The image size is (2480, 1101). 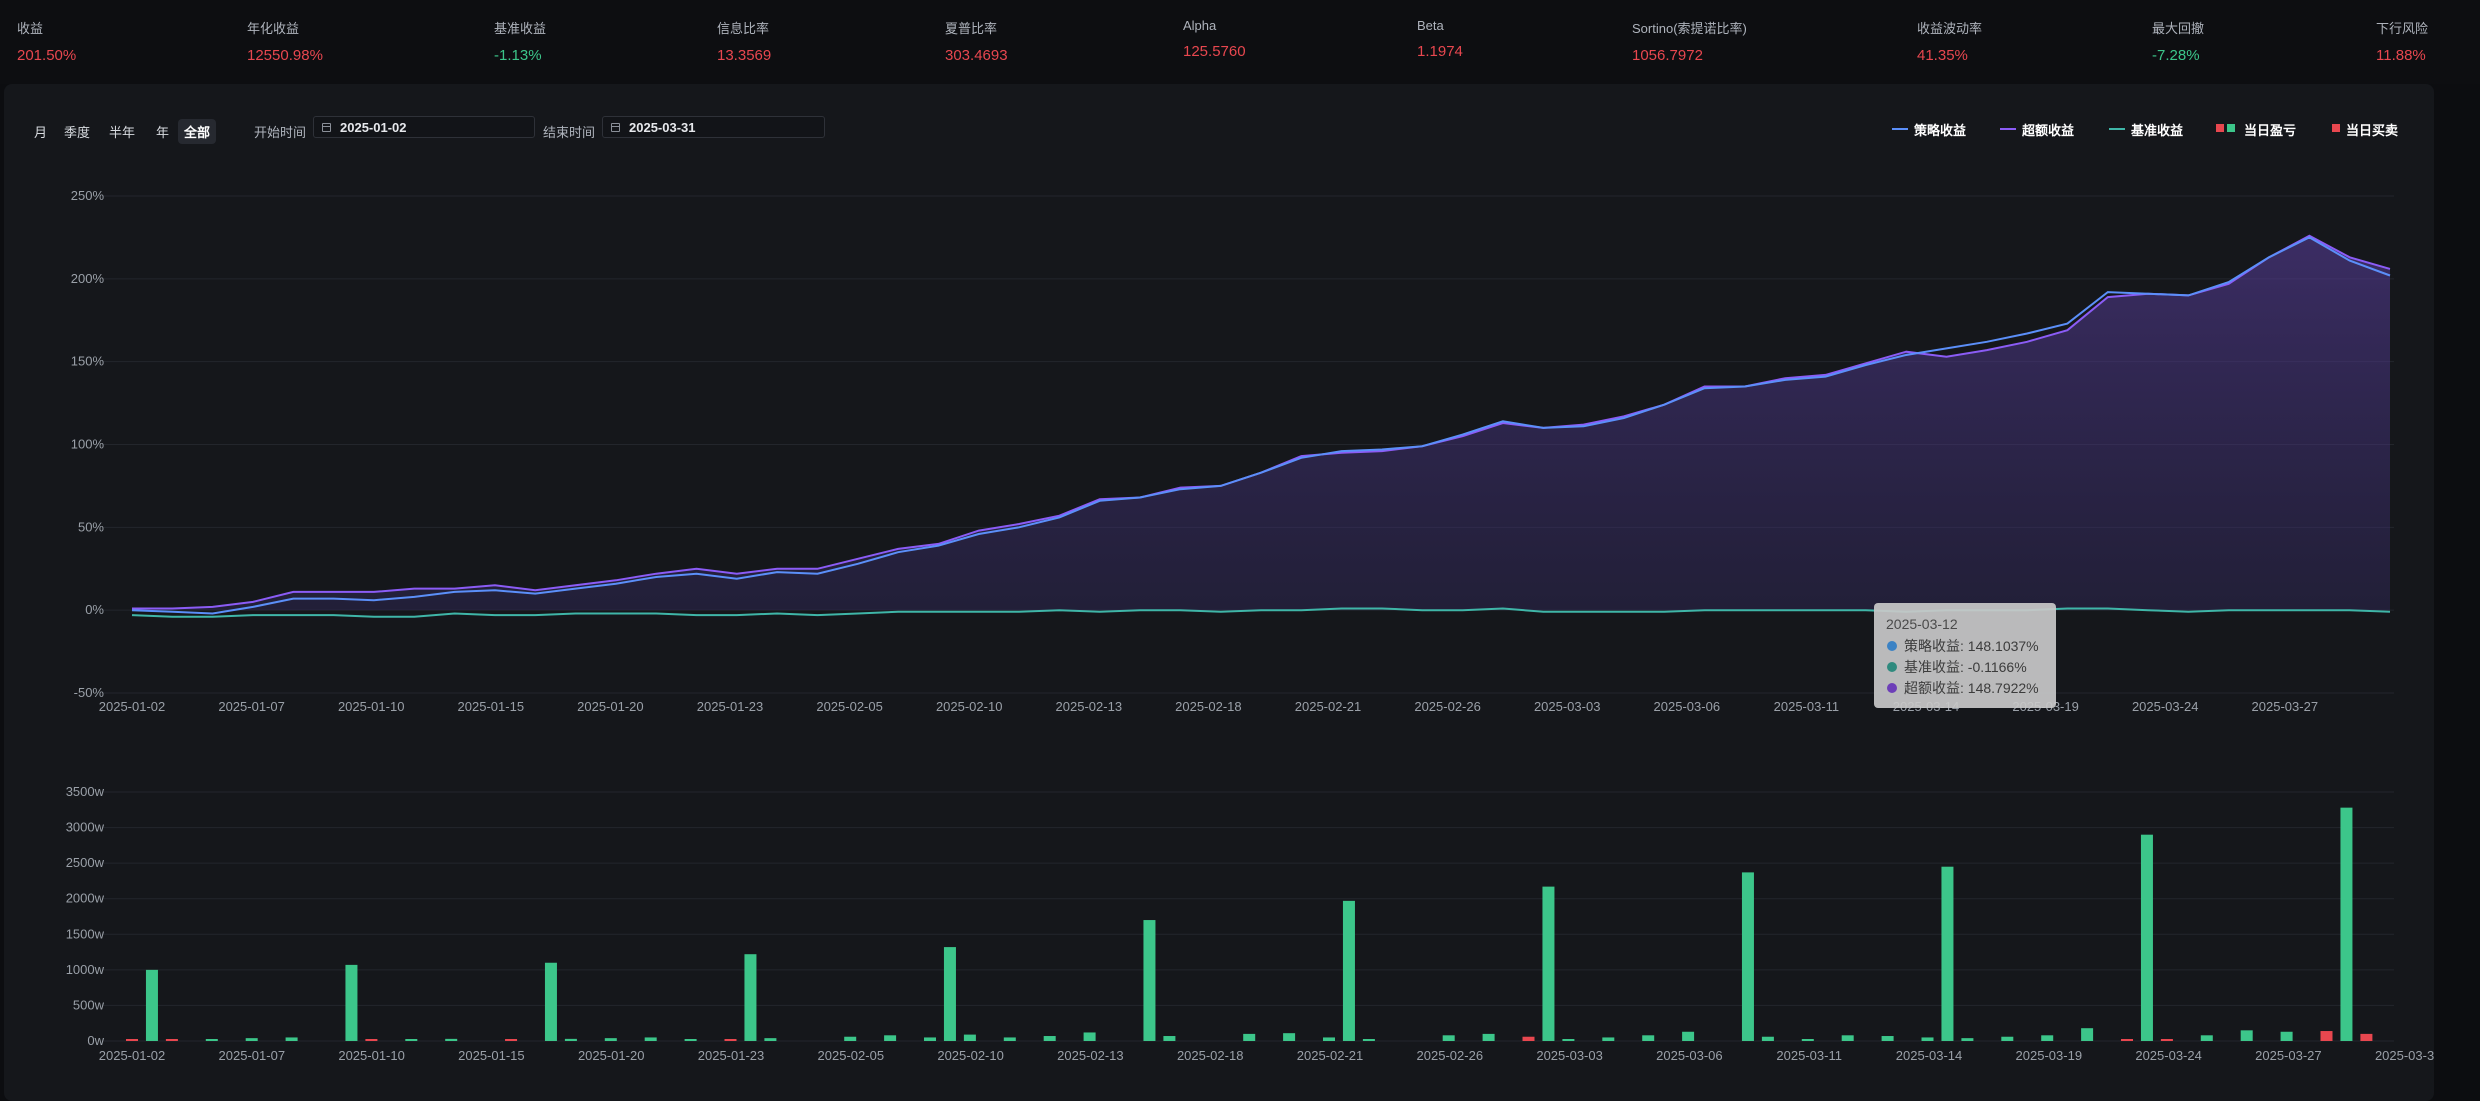 I want to click on stat-label: Alpha, so click(x=1200, y=25).